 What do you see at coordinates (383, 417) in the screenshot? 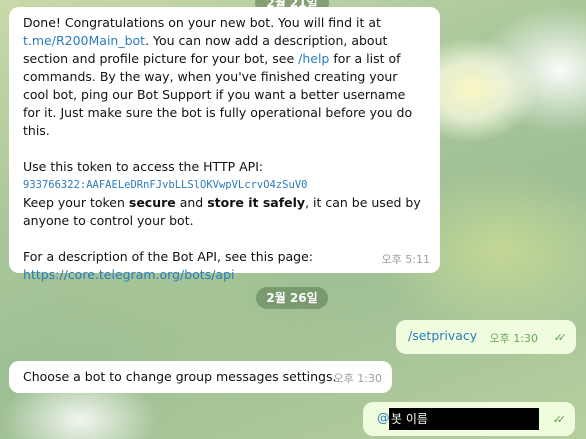
I see `mention-prefix: @` at bounding box center [383, 417].